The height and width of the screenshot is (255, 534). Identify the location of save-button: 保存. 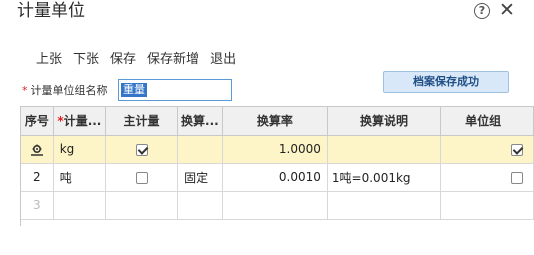
(123, 60).